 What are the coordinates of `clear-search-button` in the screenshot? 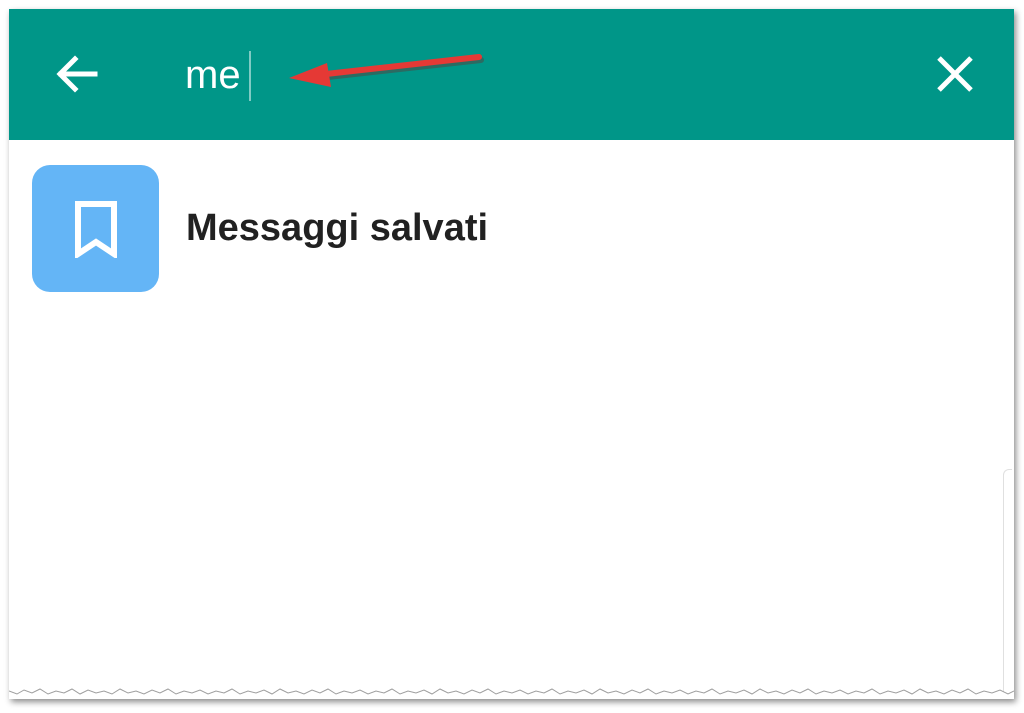 It's located at (955, 74).